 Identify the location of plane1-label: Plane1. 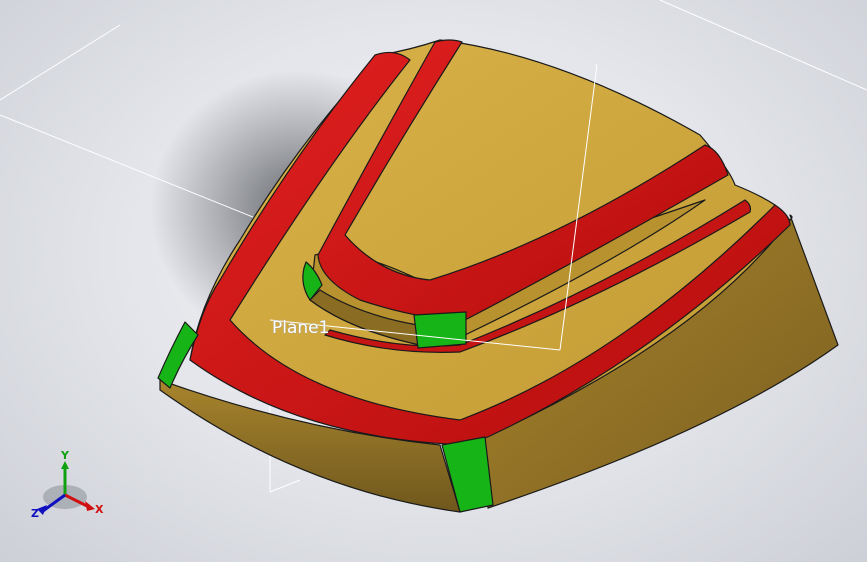
(301, 328).